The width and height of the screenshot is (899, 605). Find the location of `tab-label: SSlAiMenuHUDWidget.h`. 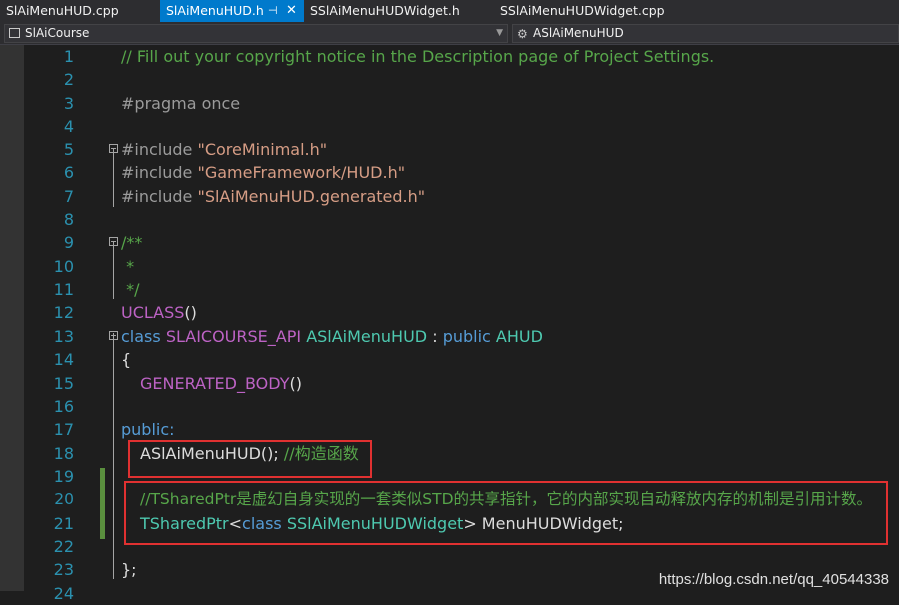

tab-label: SSlAiMenuHUDWidget.h is located at coordinates (385, 10).